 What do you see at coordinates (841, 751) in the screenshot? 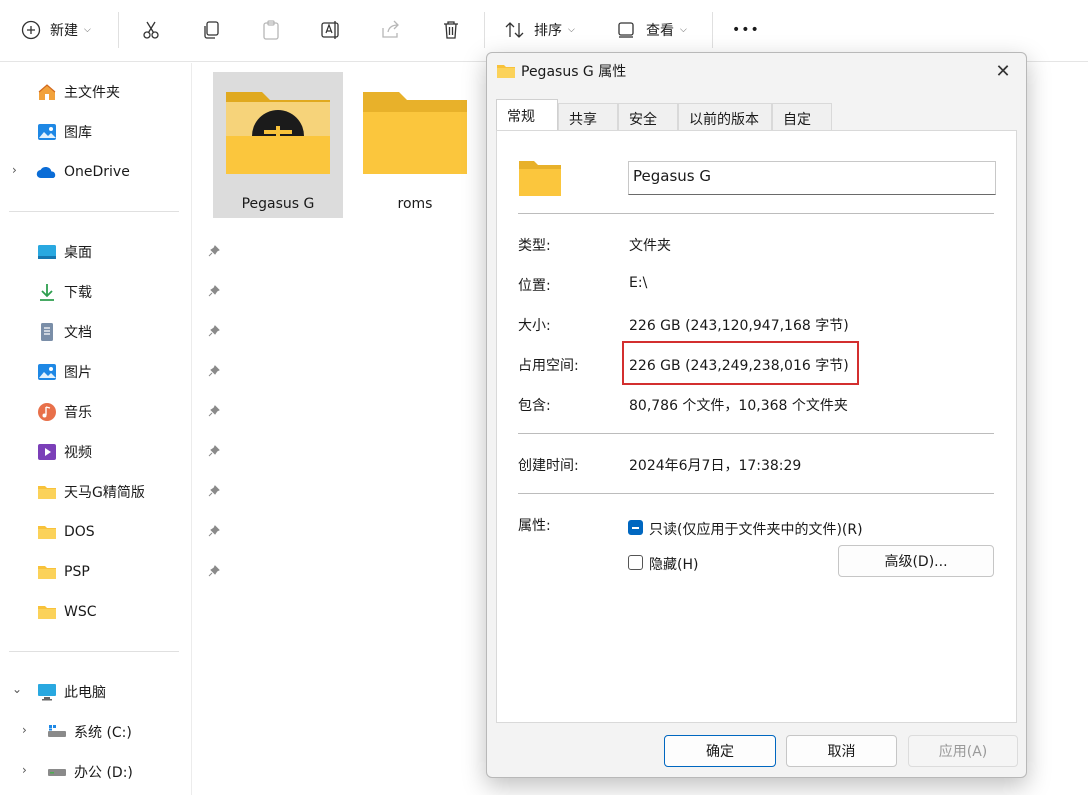
I see `cancel-button: 取消` at bounding box center [841, 751].